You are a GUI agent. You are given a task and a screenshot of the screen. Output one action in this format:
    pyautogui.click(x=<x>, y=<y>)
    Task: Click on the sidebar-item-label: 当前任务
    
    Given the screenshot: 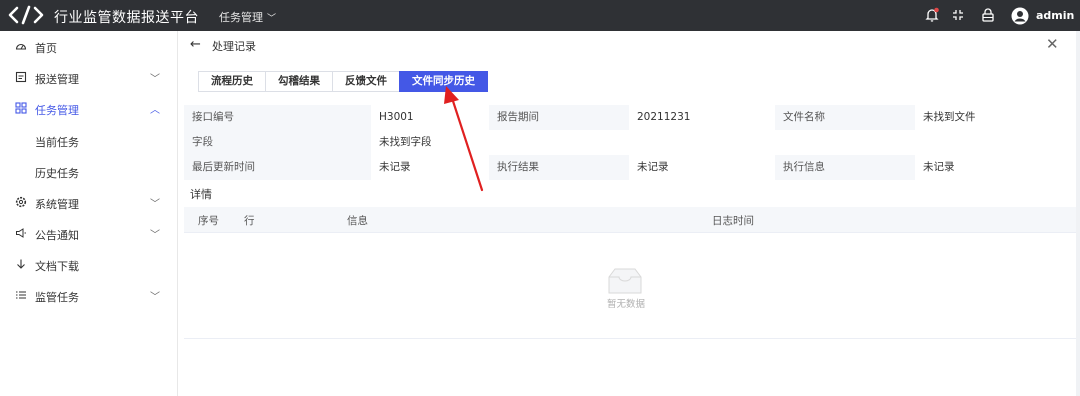 What is the action you would take?
    pyautogui.click(x=57, y=142)
    